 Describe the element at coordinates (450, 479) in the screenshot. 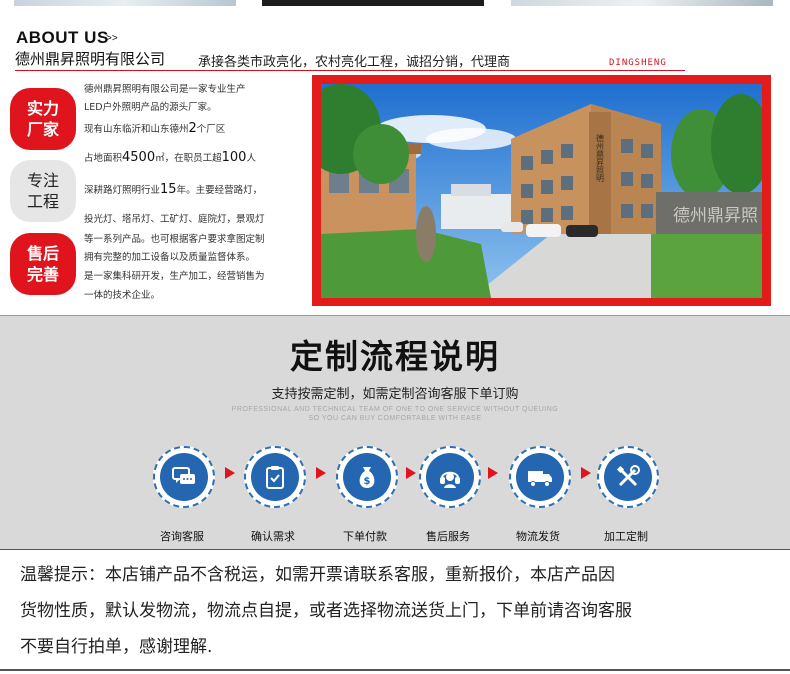

I see `headset-icon` at that location.